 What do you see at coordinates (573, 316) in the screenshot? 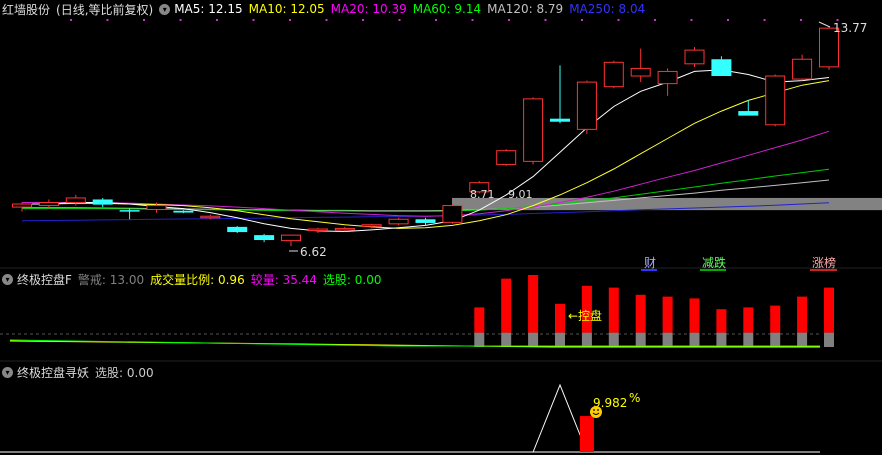
I see `kongpan-arrow: ←` at bounding box center [573, 316].